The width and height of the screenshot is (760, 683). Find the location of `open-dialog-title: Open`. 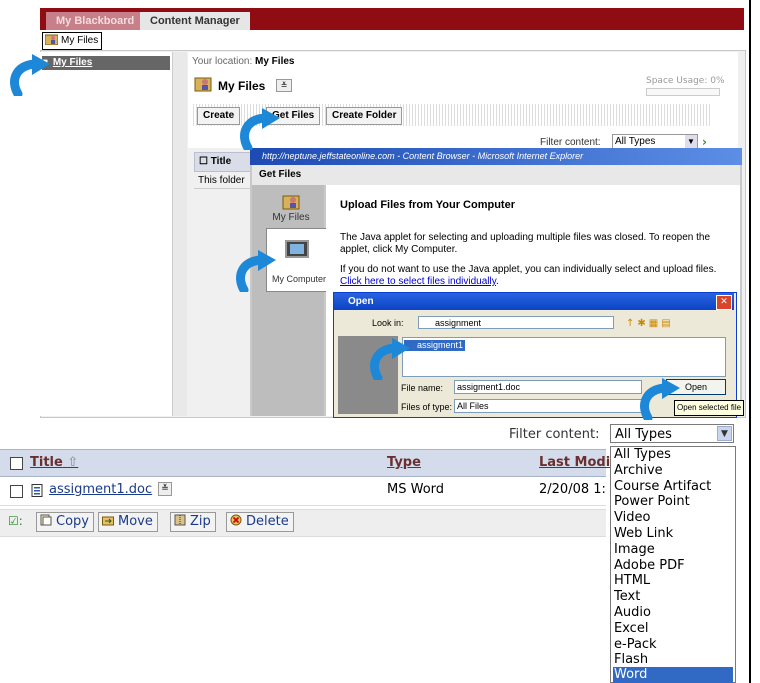

open-dialog-title: Open is located at coordinates (534, 301).